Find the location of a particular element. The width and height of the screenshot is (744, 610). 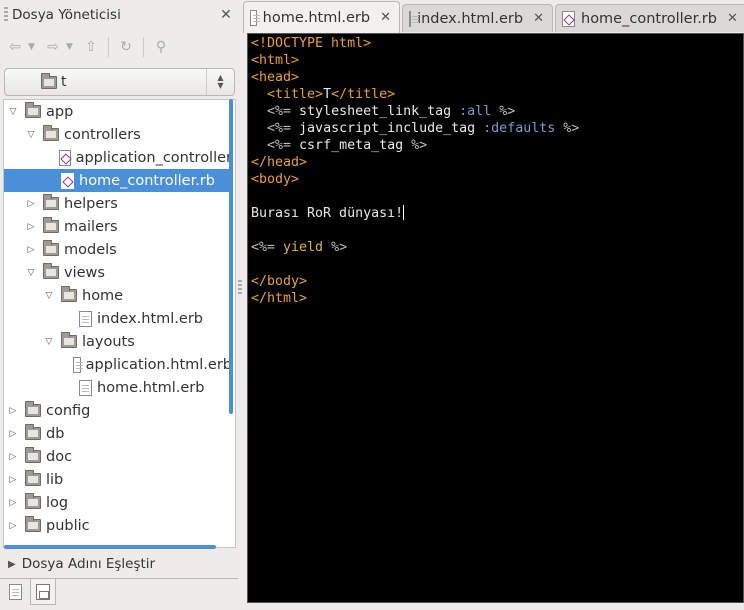

back-arrow-icon: ⇦ is located at coordinates (15, 47).